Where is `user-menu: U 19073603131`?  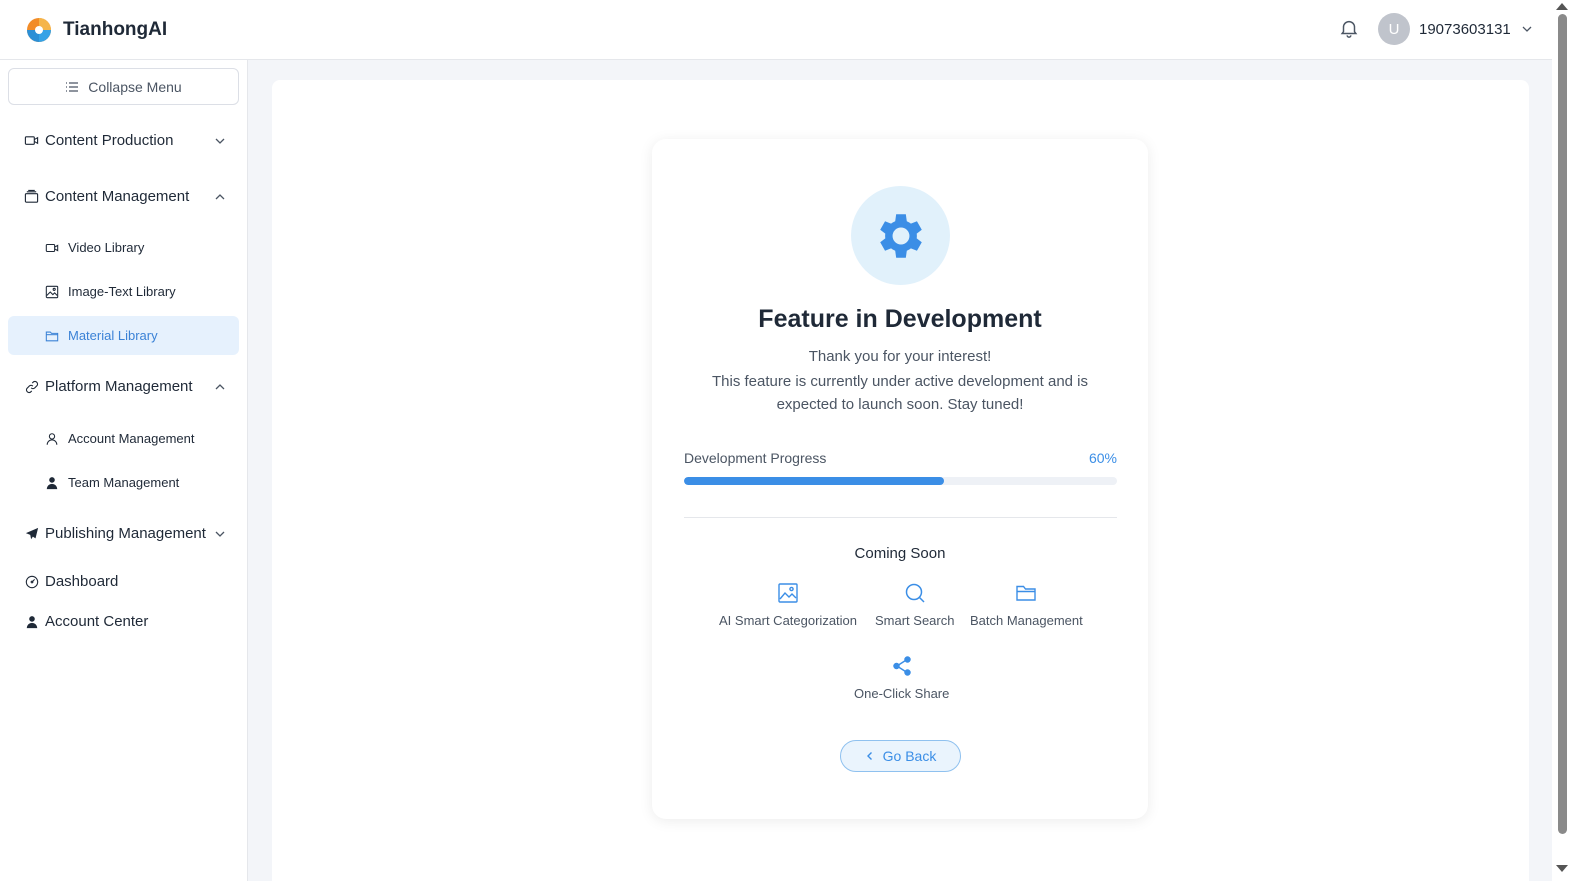
user-menu: U 19073603131 is located at coordinates (1455, 29).